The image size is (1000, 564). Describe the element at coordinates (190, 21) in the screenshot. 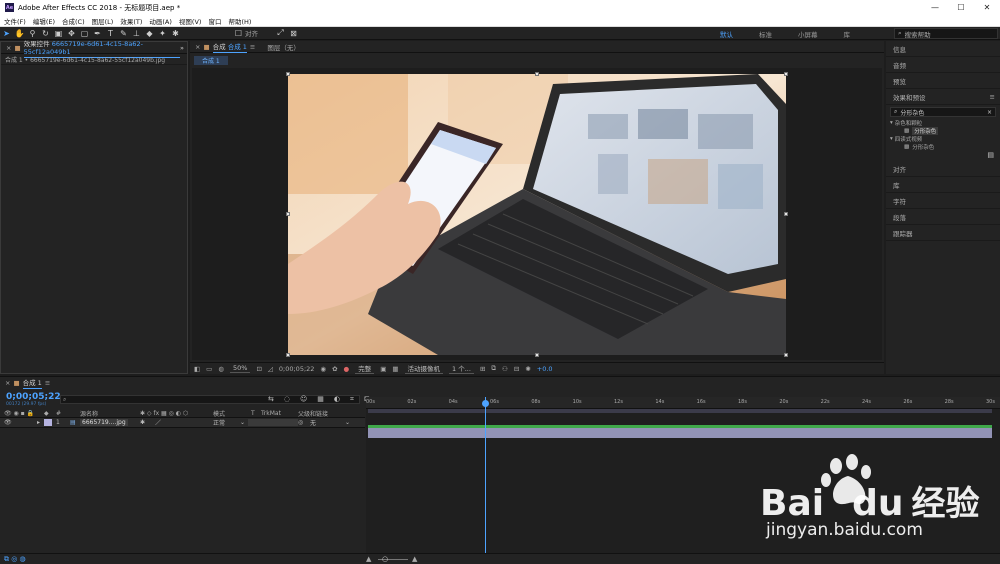

I see `menu-view: 视图(V)` at that location.